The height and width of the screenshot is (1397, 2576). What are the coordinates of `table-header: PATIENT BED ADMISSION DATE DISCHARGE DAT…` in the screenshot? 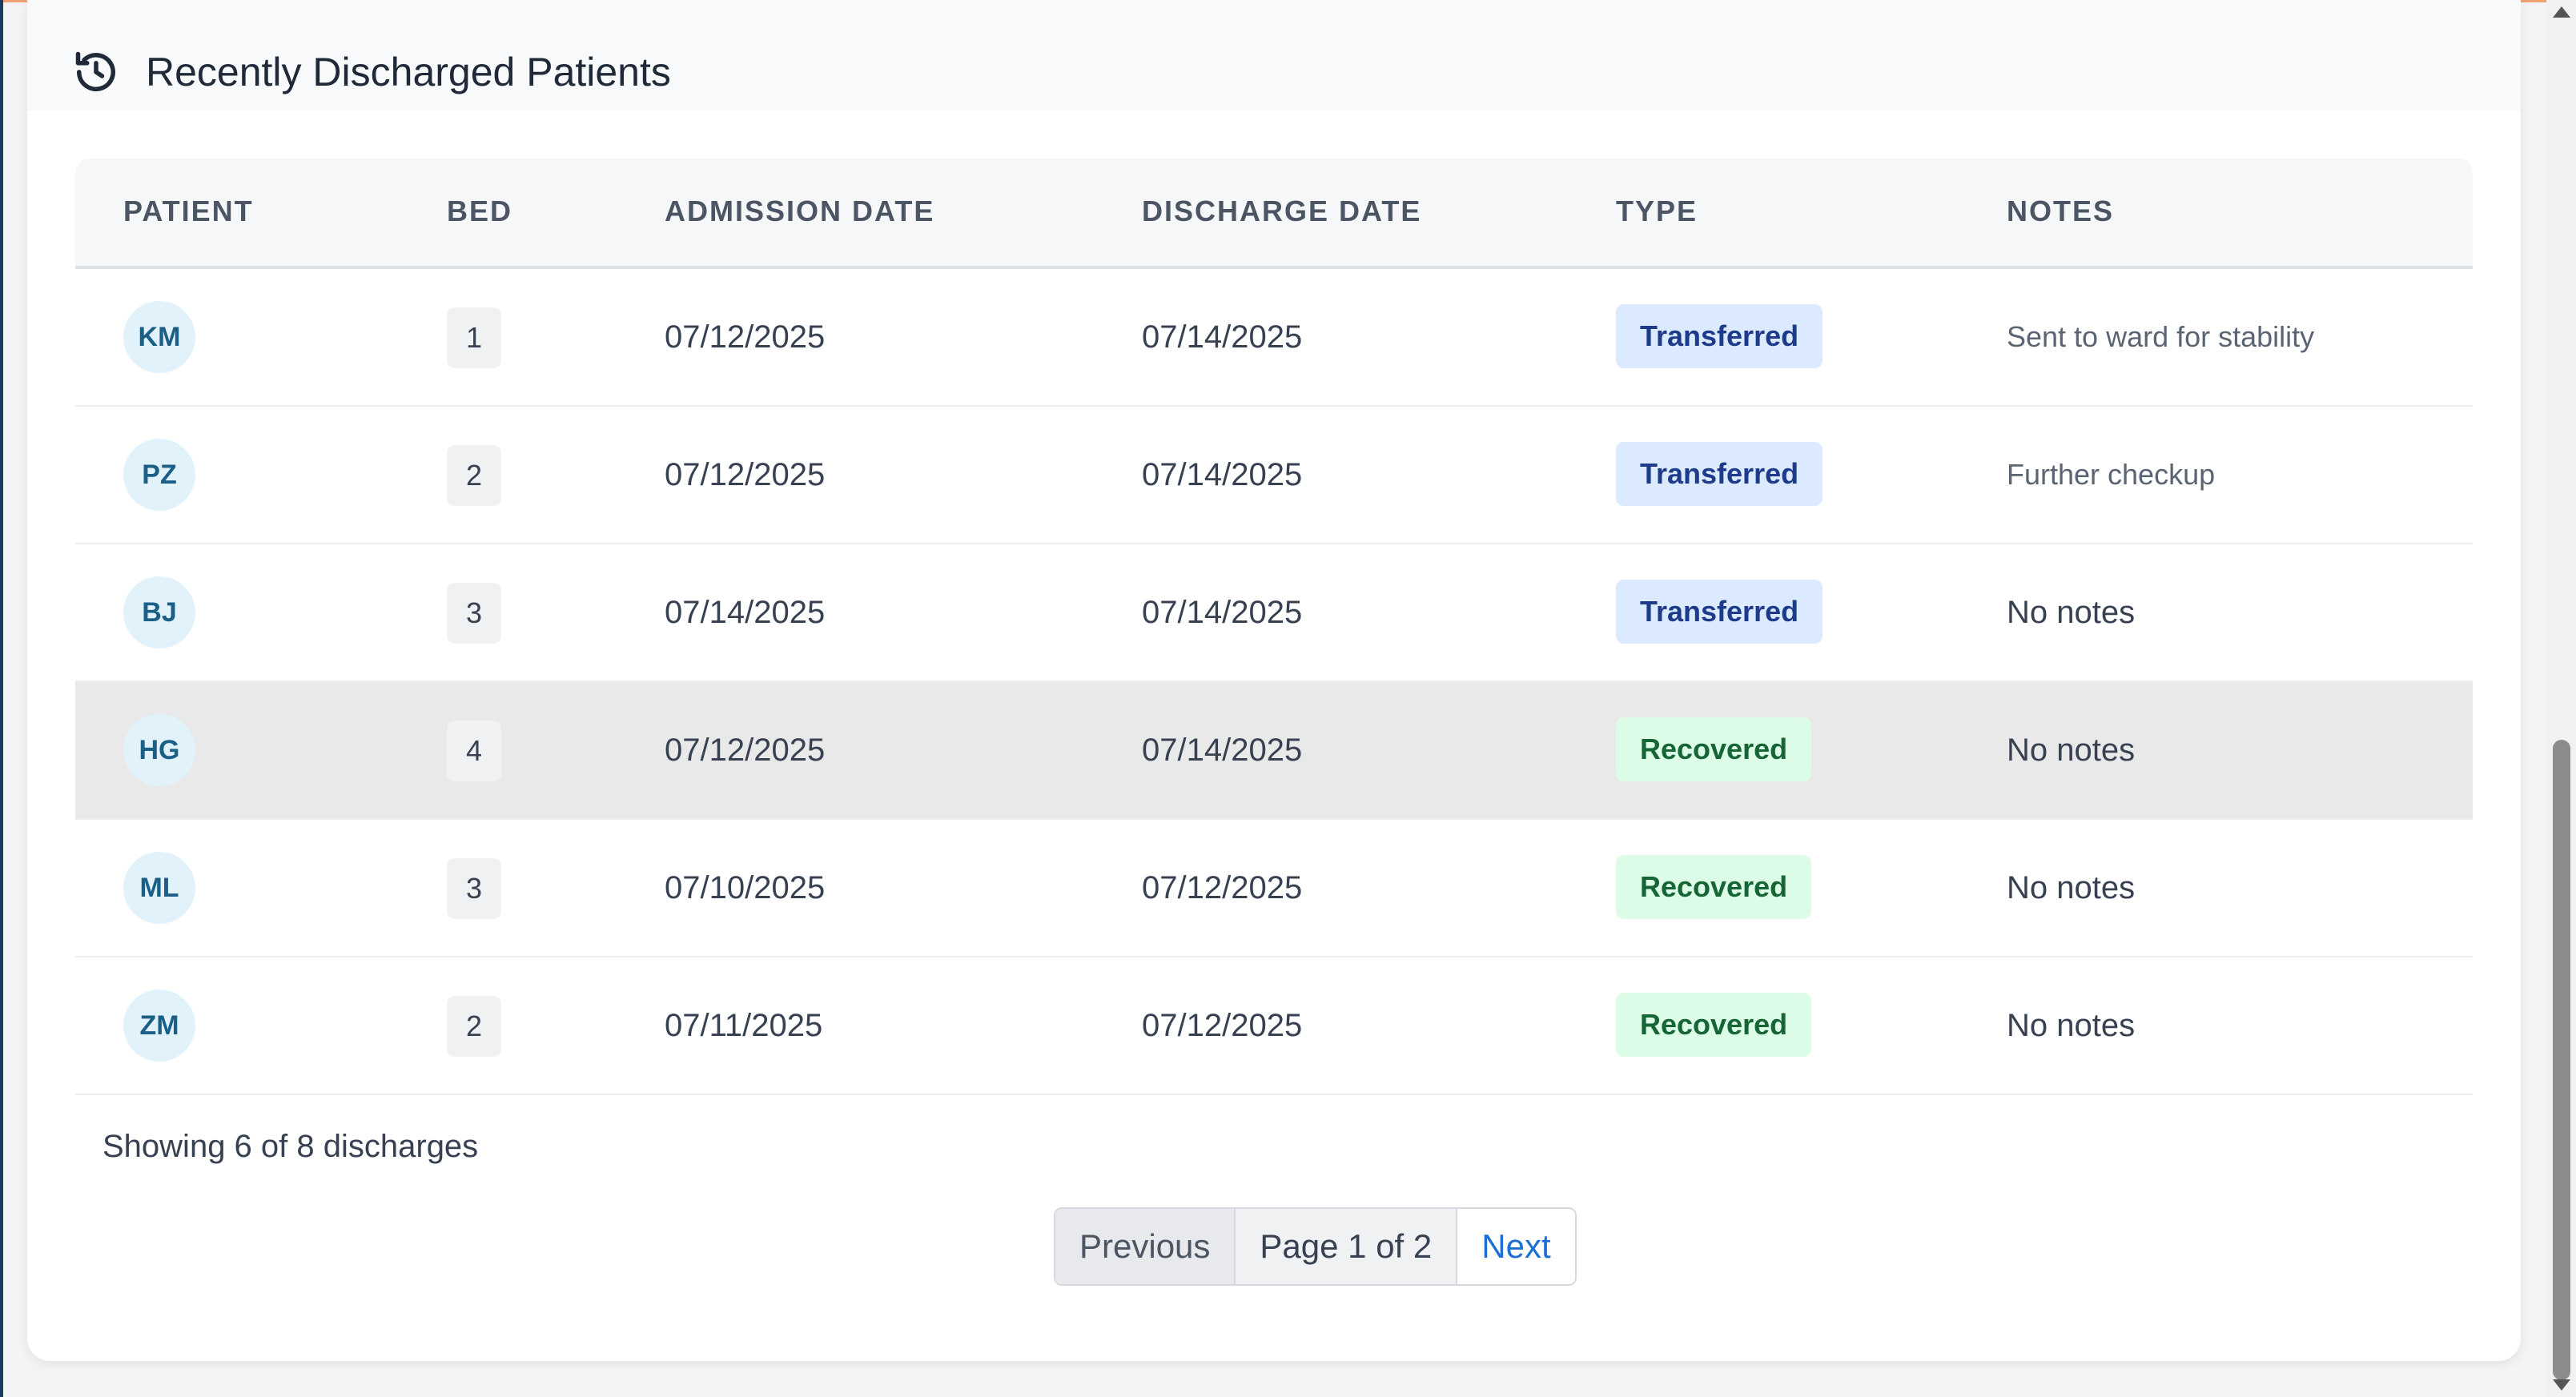 It's located at (1274, 214).